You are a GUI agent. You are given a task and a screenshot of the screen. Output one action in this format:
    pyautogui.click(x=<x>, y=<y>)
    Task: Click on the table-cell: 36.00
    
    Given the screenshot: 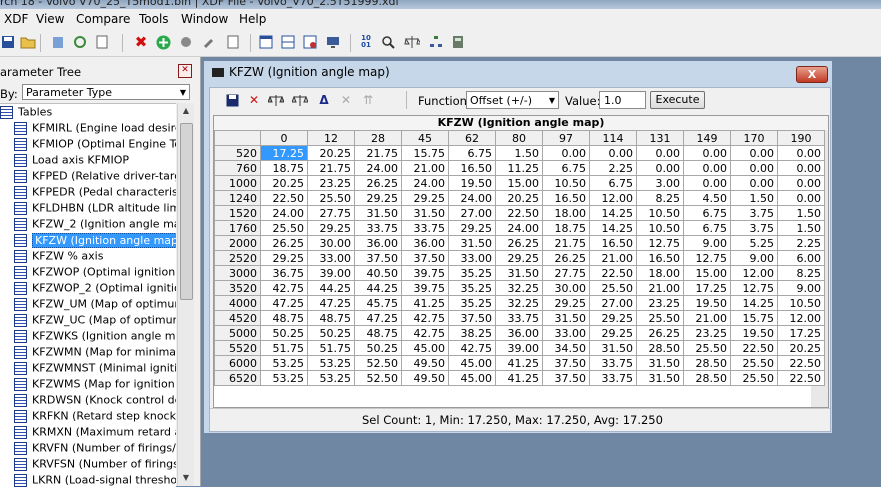 What is the action you would take?
    pyautogui.click(x=378, y=243)
    